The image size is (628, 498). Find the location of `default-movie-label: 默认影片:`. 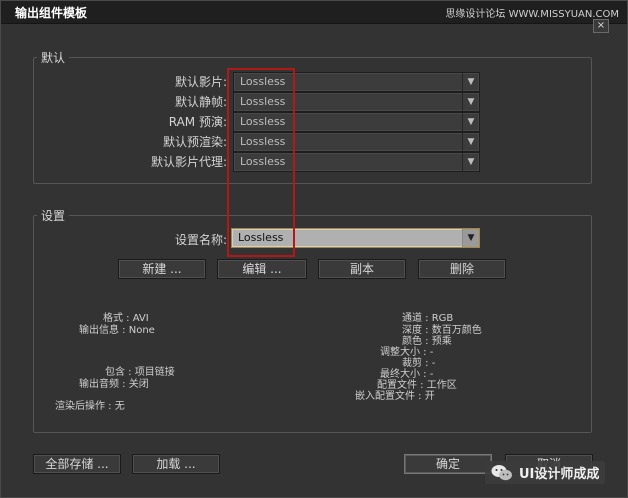

default-movie-label: 默认影片: is located at coordinates (200, 82).